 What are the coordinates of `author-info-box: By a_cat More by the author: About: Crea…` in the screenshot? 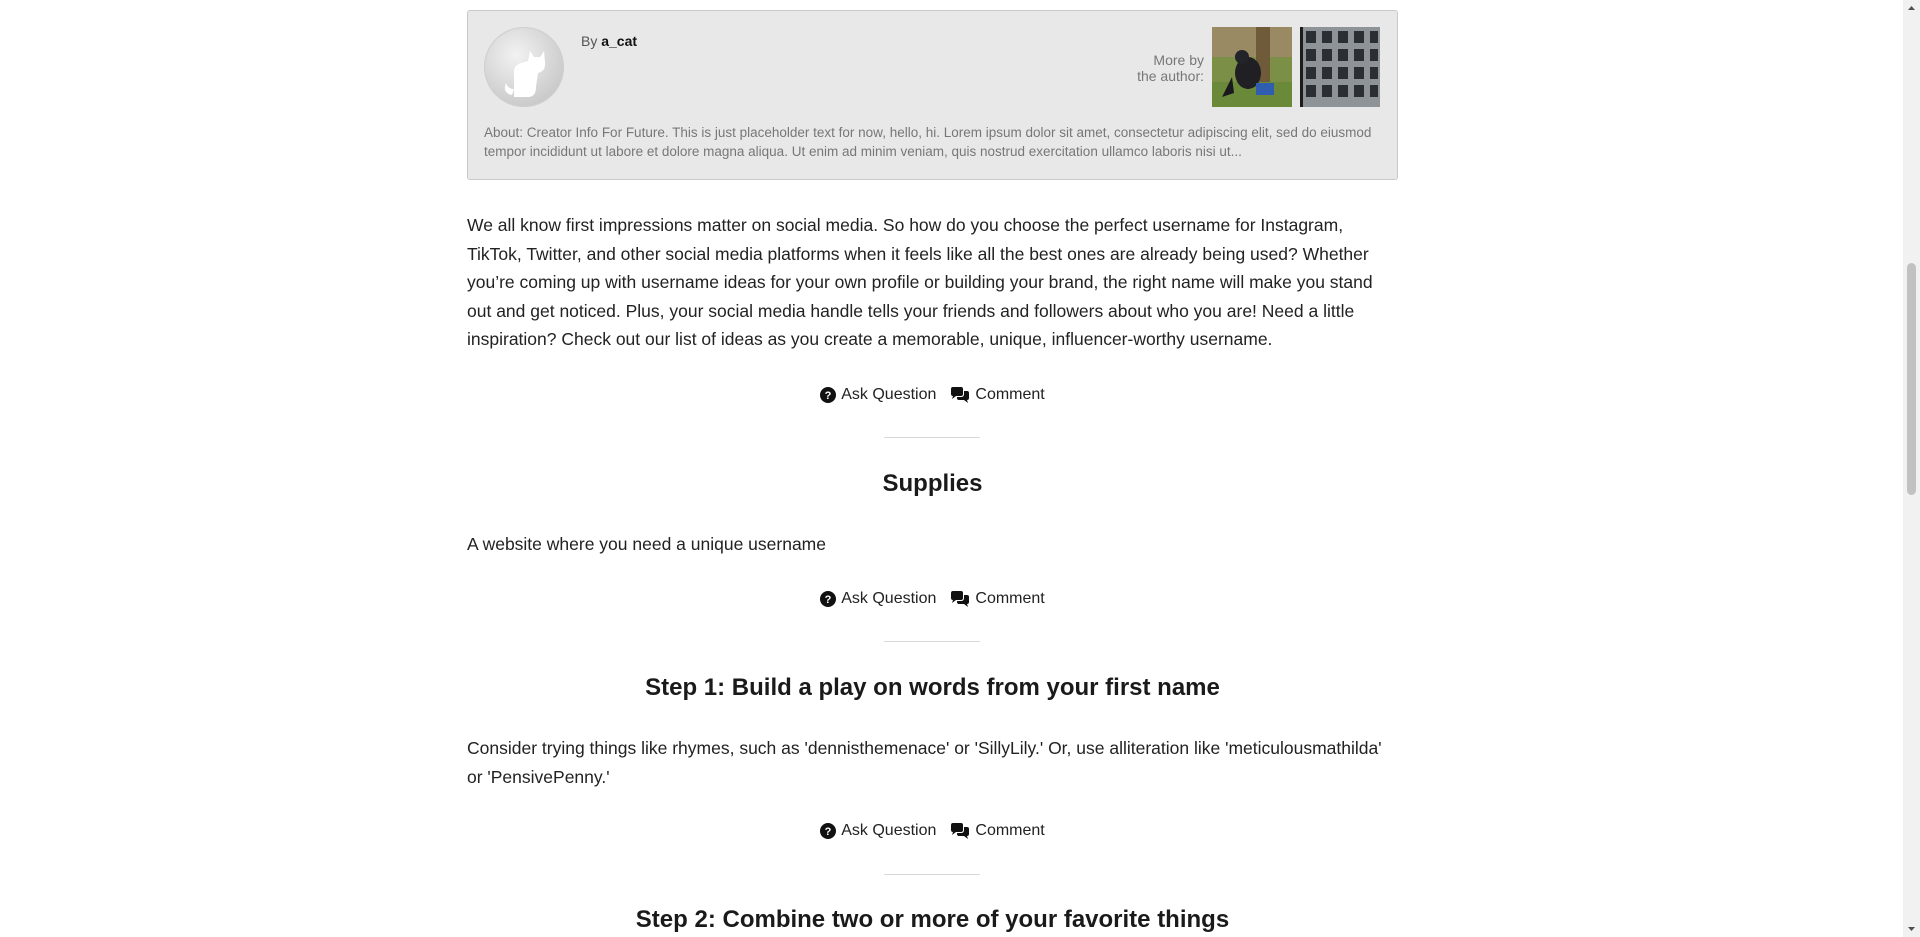 It's located at (932, 95).